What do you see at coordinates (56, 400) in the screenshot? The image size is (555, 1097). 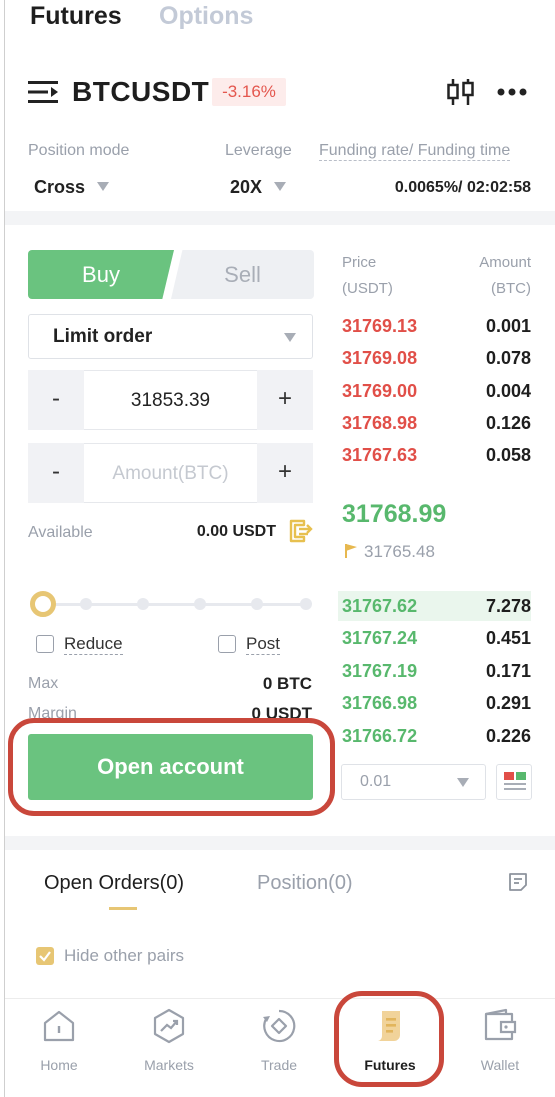 I see `price-decrease-button: -` at bounding box center [56, 400].